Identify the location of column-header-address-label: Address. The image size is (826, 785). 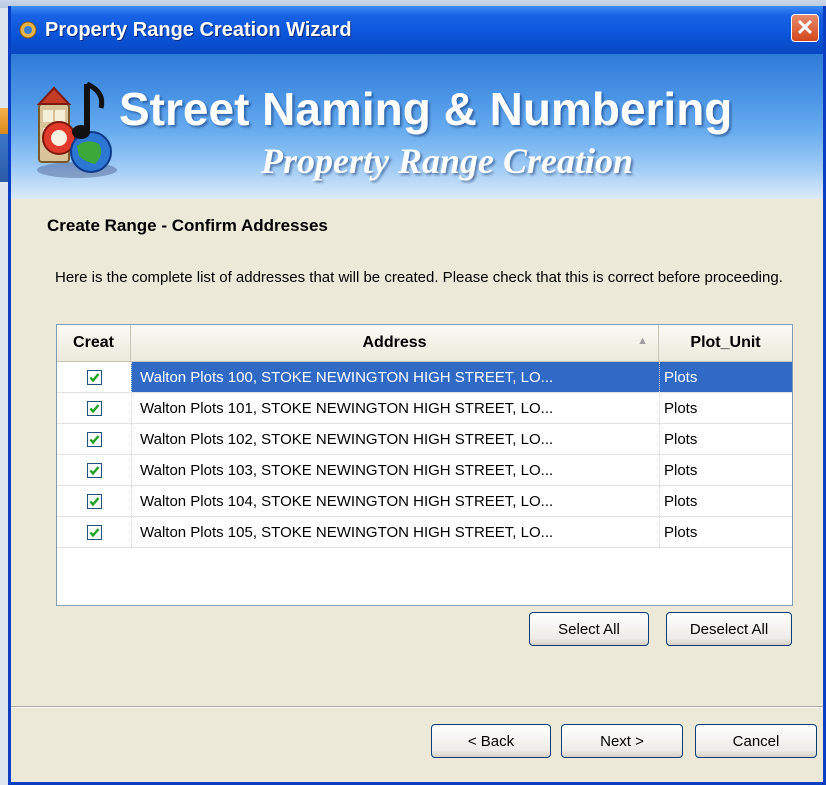
(394, 342).